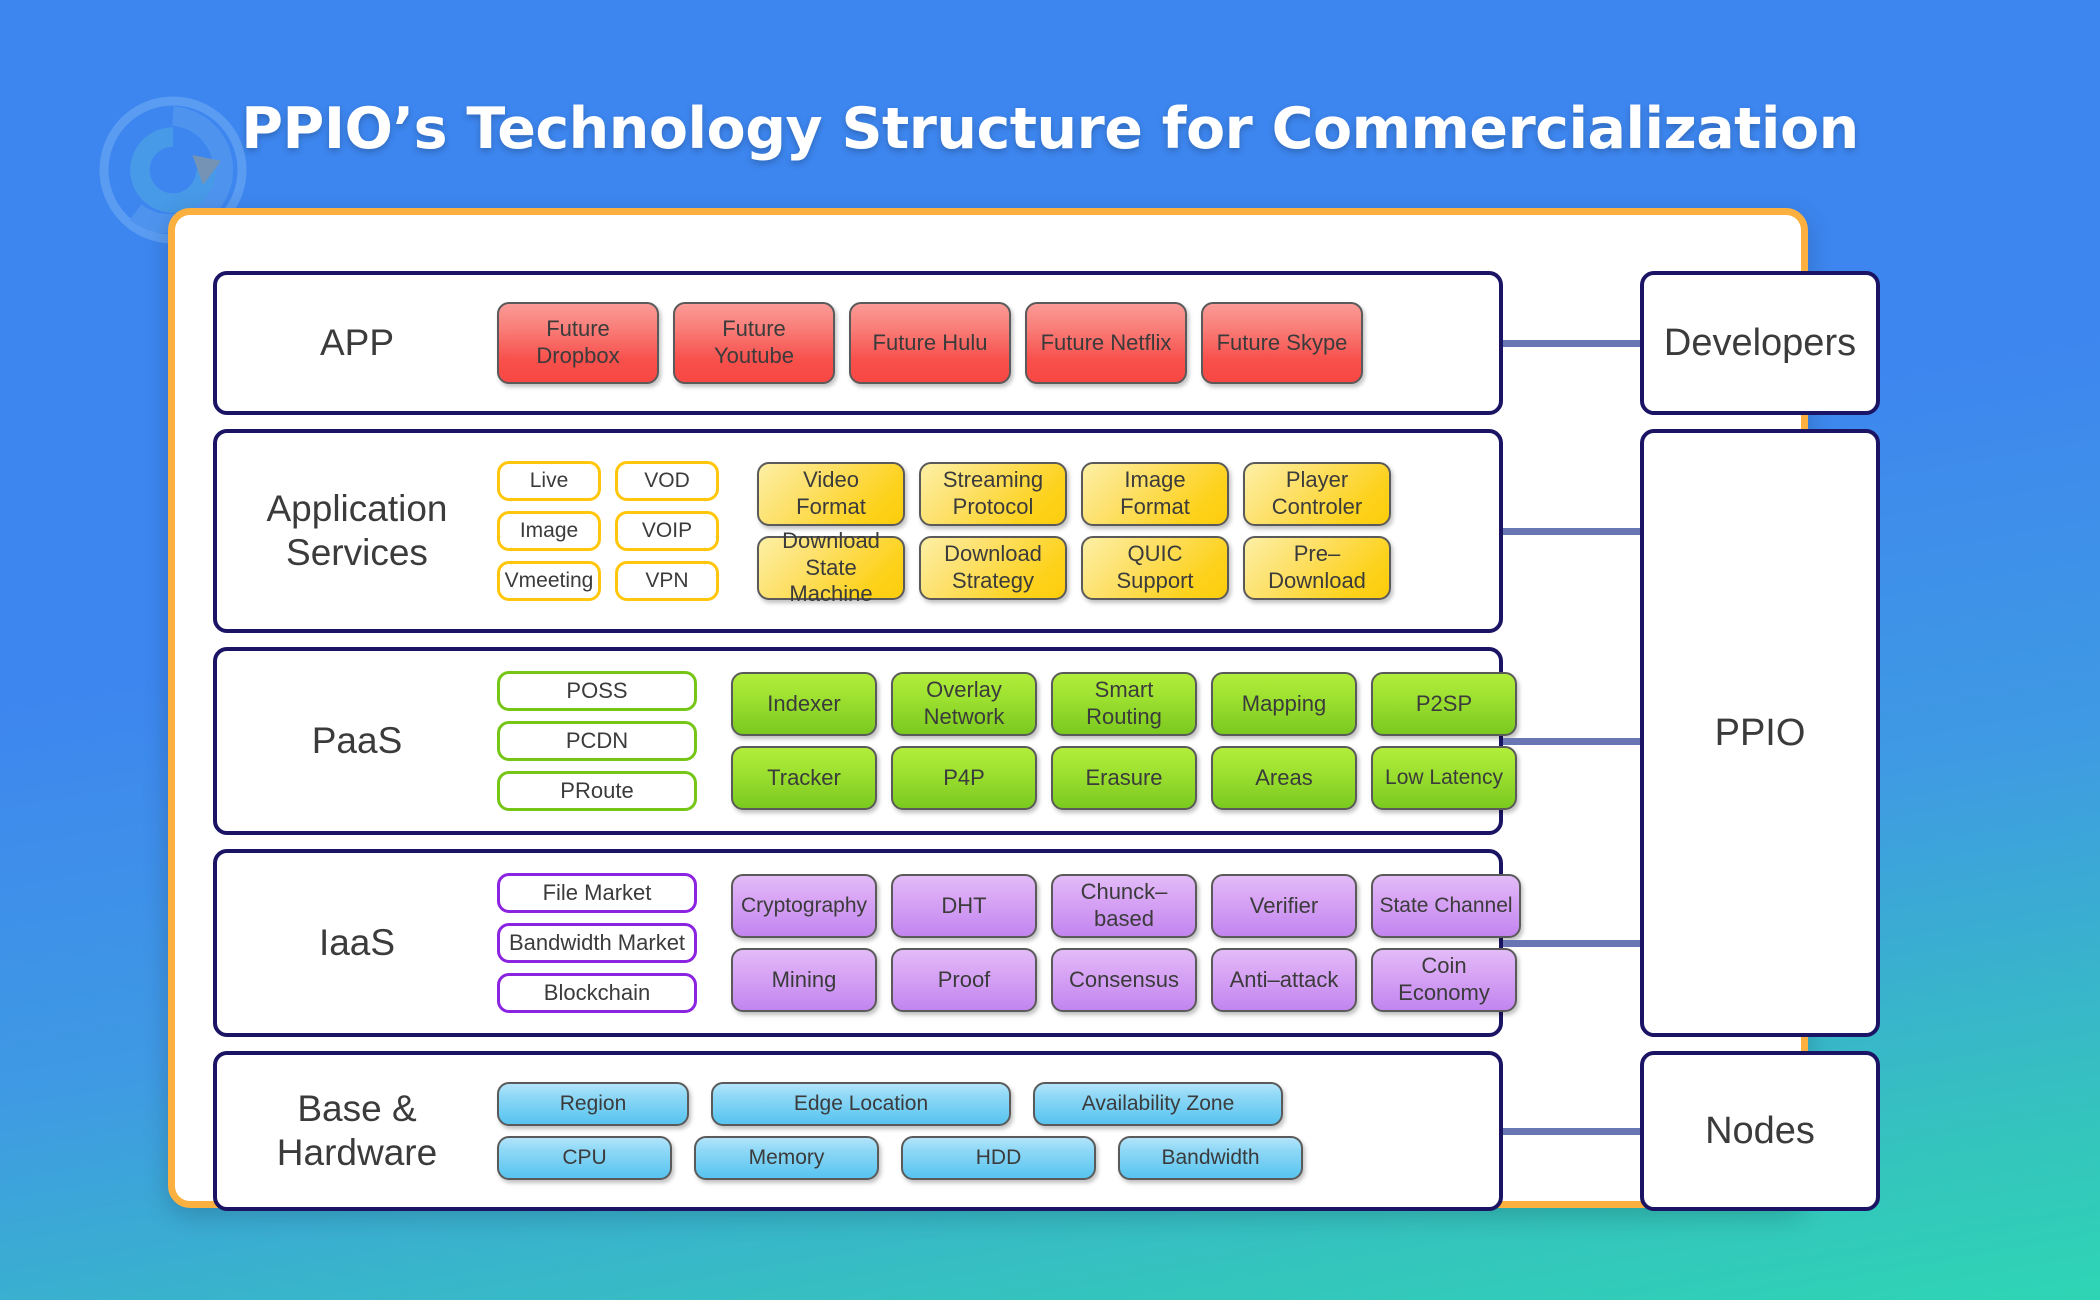 This screenshot has width=2100, height=1300. What do you see at coordinates (1571, 343) in the screenshot?
I see `connector-app-developers` at bounding box center [1571, 343].